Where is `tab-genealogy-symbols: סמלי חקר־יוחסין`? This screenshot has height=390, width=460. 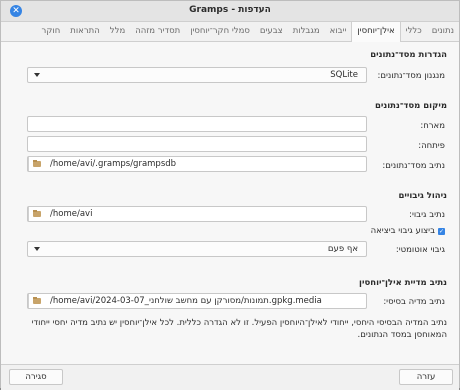
tab-genealogy-symbols: סמלי חקר־יוחסין is located at coordinates (220, 31).